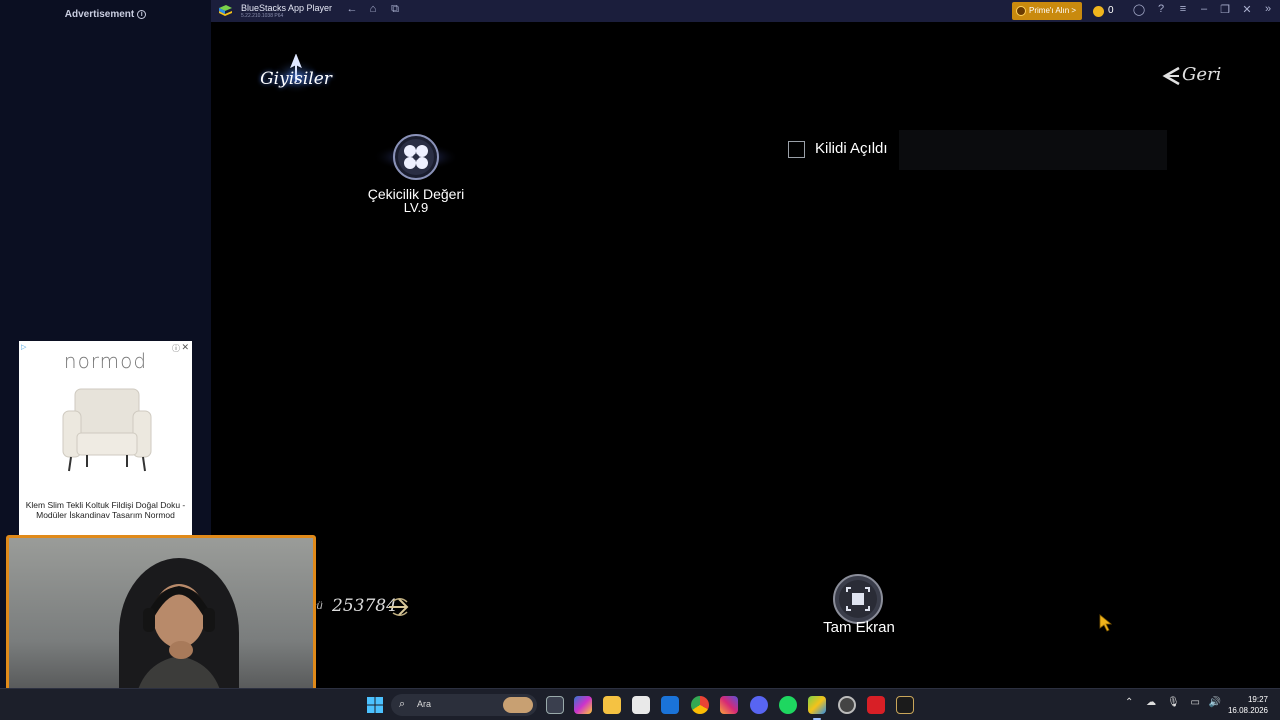  Describe the element at coordinates (1215, 702) in the screenshot. I see `volume-icon: 🔊` at that location.